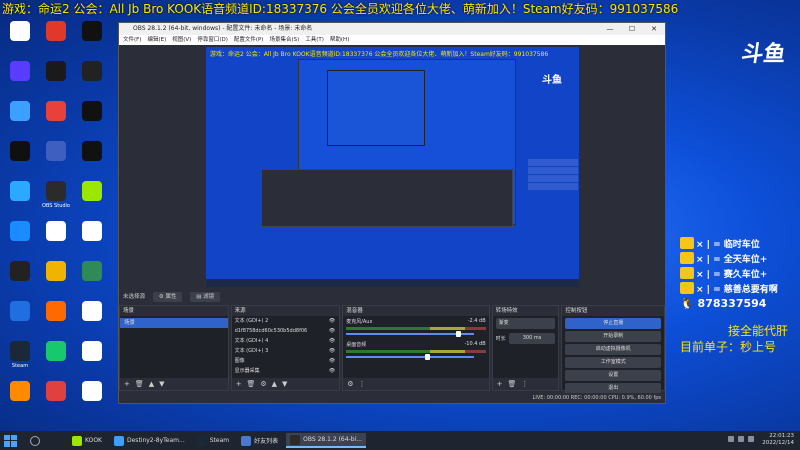 The width and height of the screenshot is (800, 450). Describe the element at coordinates (174, 323) in the screenshot. I see `scene-item: 场景` at that location.